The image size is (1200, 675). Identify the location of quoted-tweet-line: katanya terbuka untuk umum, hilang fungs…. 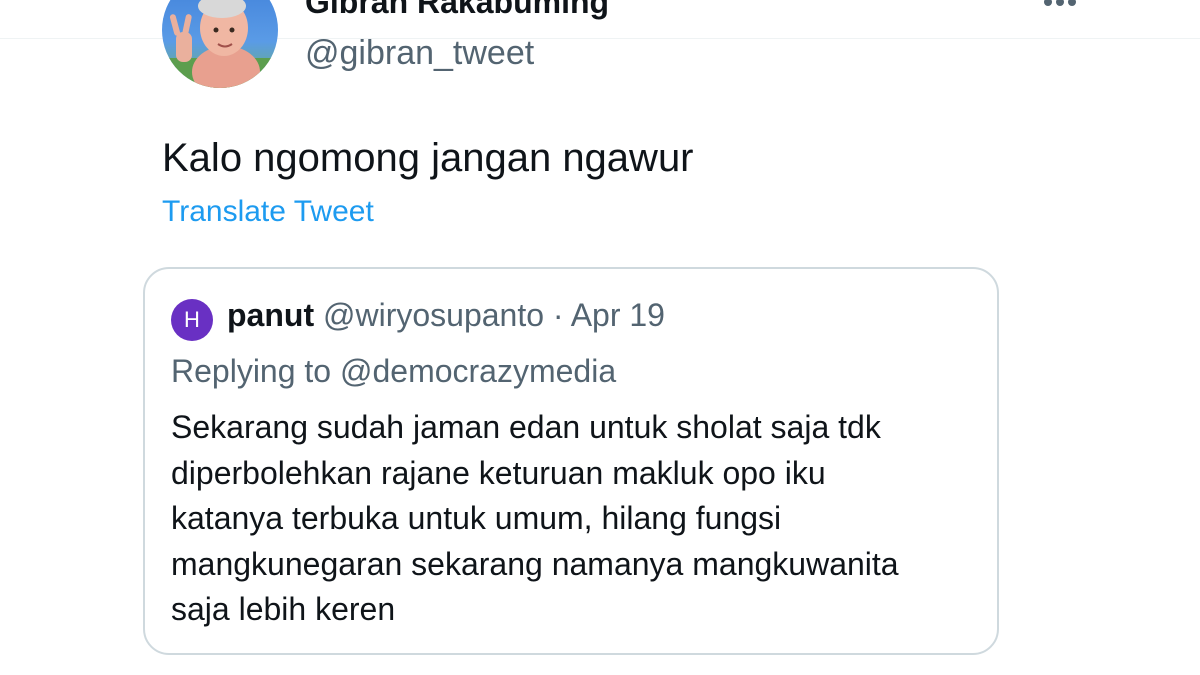
(476, 518).